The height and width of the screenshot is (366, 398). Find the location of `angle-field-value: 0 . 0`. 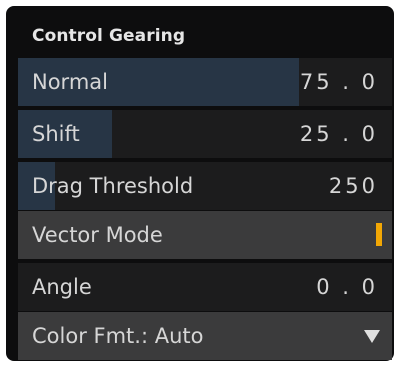

angle-field-value: 0 . 0 is located at coordinates (347, 287).